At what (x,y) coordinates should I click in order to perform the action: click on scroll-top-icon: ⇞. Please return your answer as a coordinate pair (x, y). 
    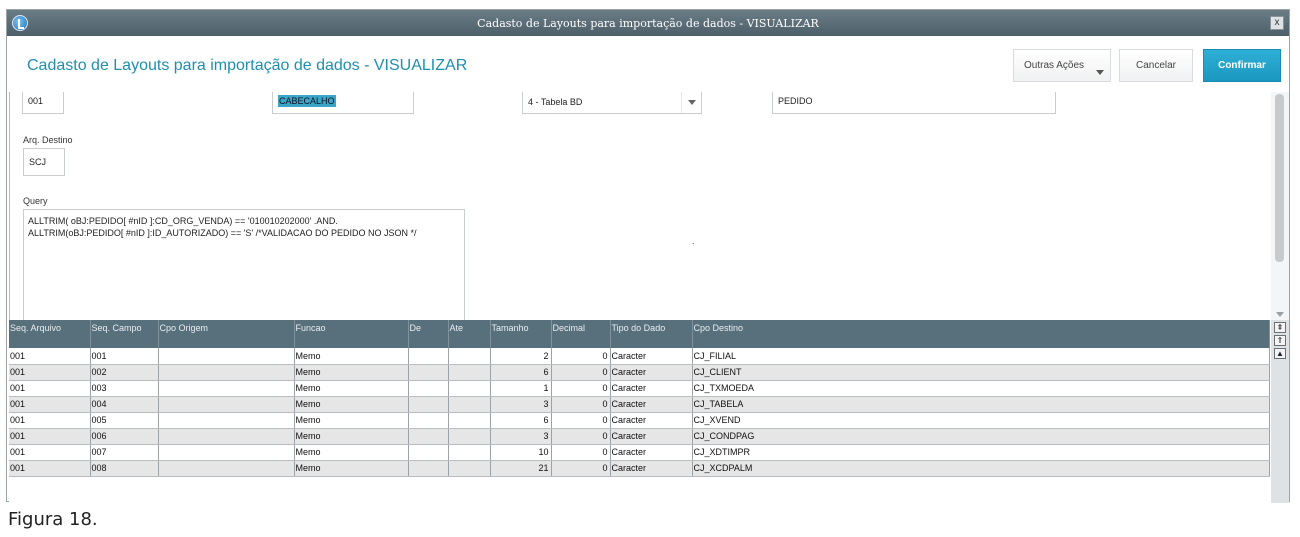
    Looking at the image, I should click on (1280, 327).